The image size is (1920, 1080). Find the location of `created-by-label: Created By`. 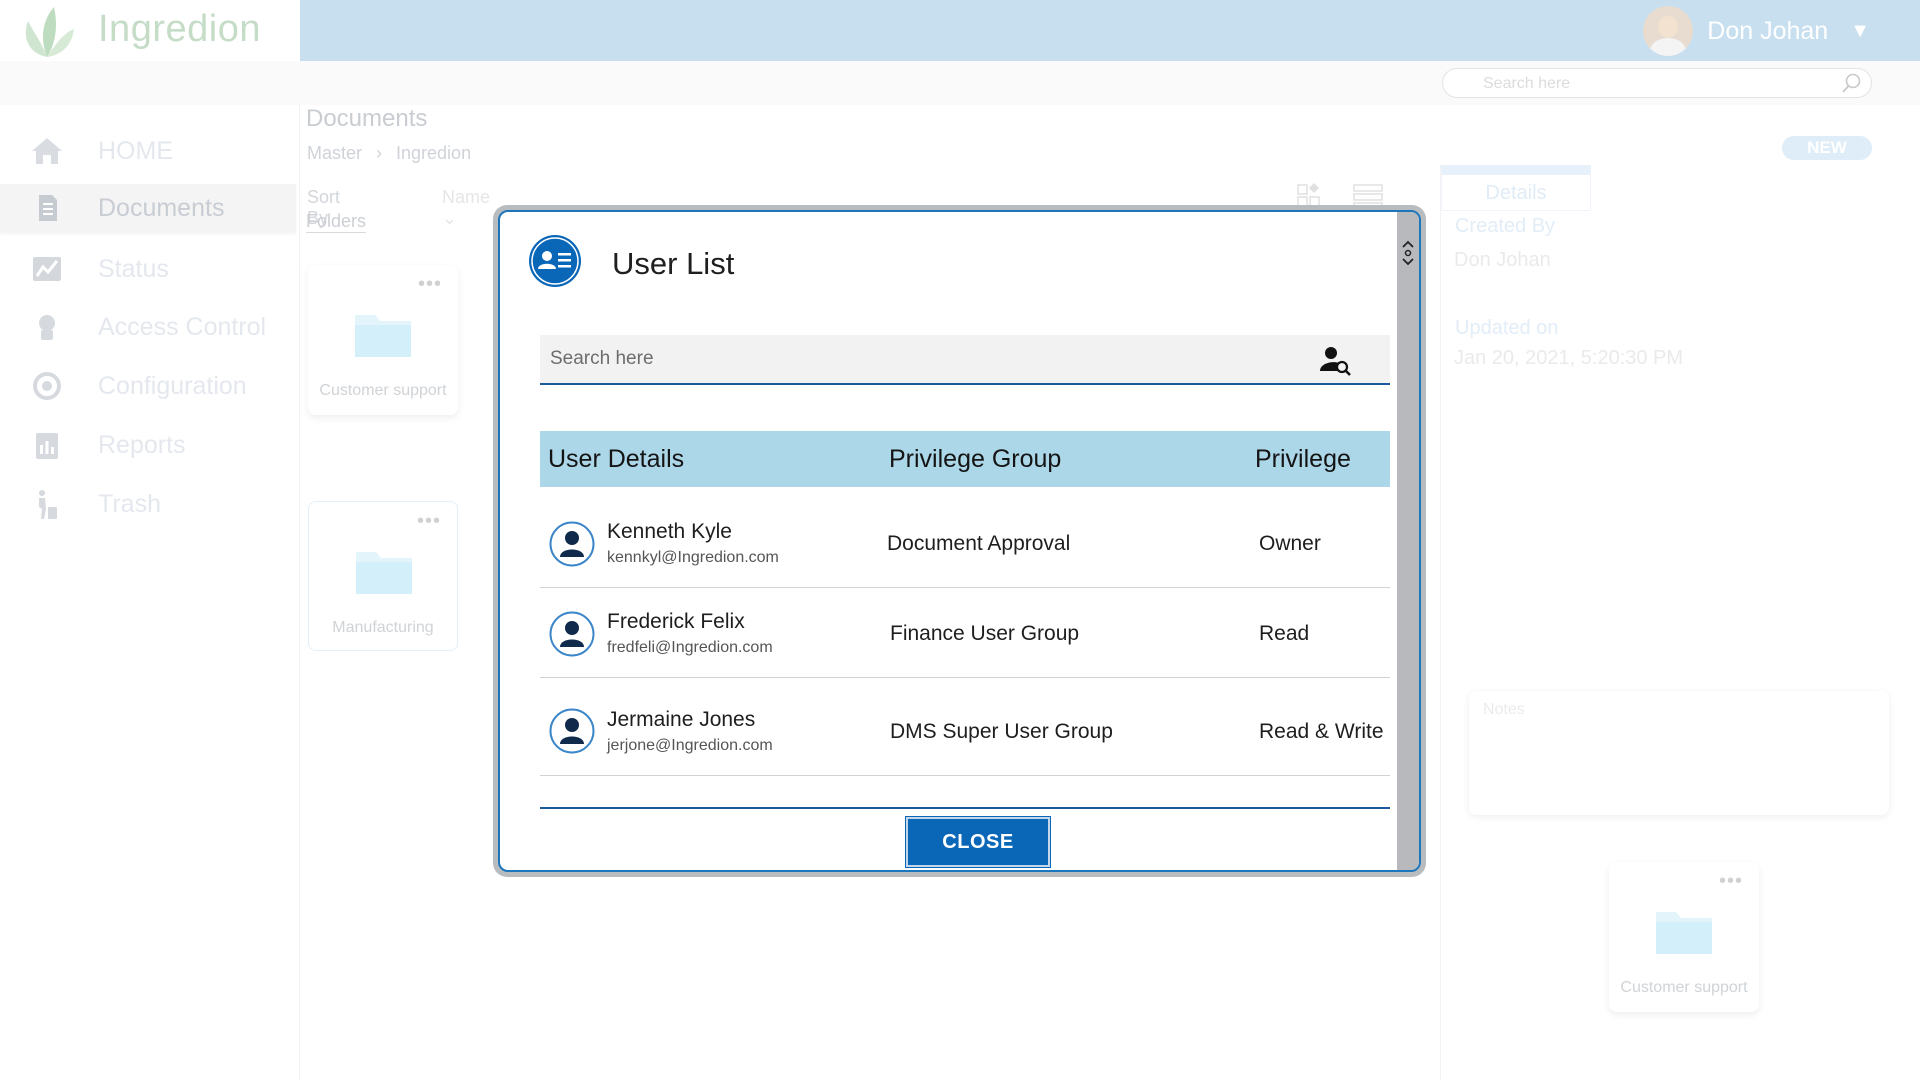

created-by-label: Created By is located at coordinates (1505, 226).